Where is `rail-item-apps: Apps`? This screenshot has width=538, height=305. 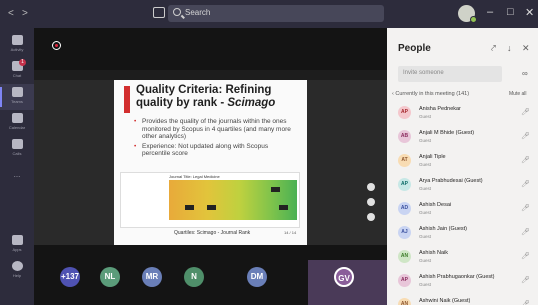
rail-item-apps: Apps is located at coordinates (17, 245).